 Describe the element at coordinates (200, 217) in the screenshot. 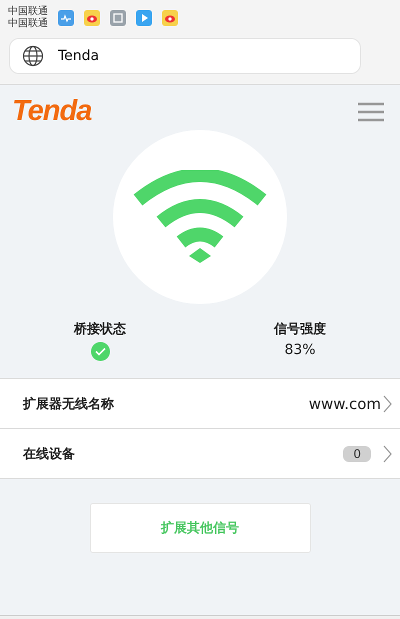

I see `wifi-icon` at that location.